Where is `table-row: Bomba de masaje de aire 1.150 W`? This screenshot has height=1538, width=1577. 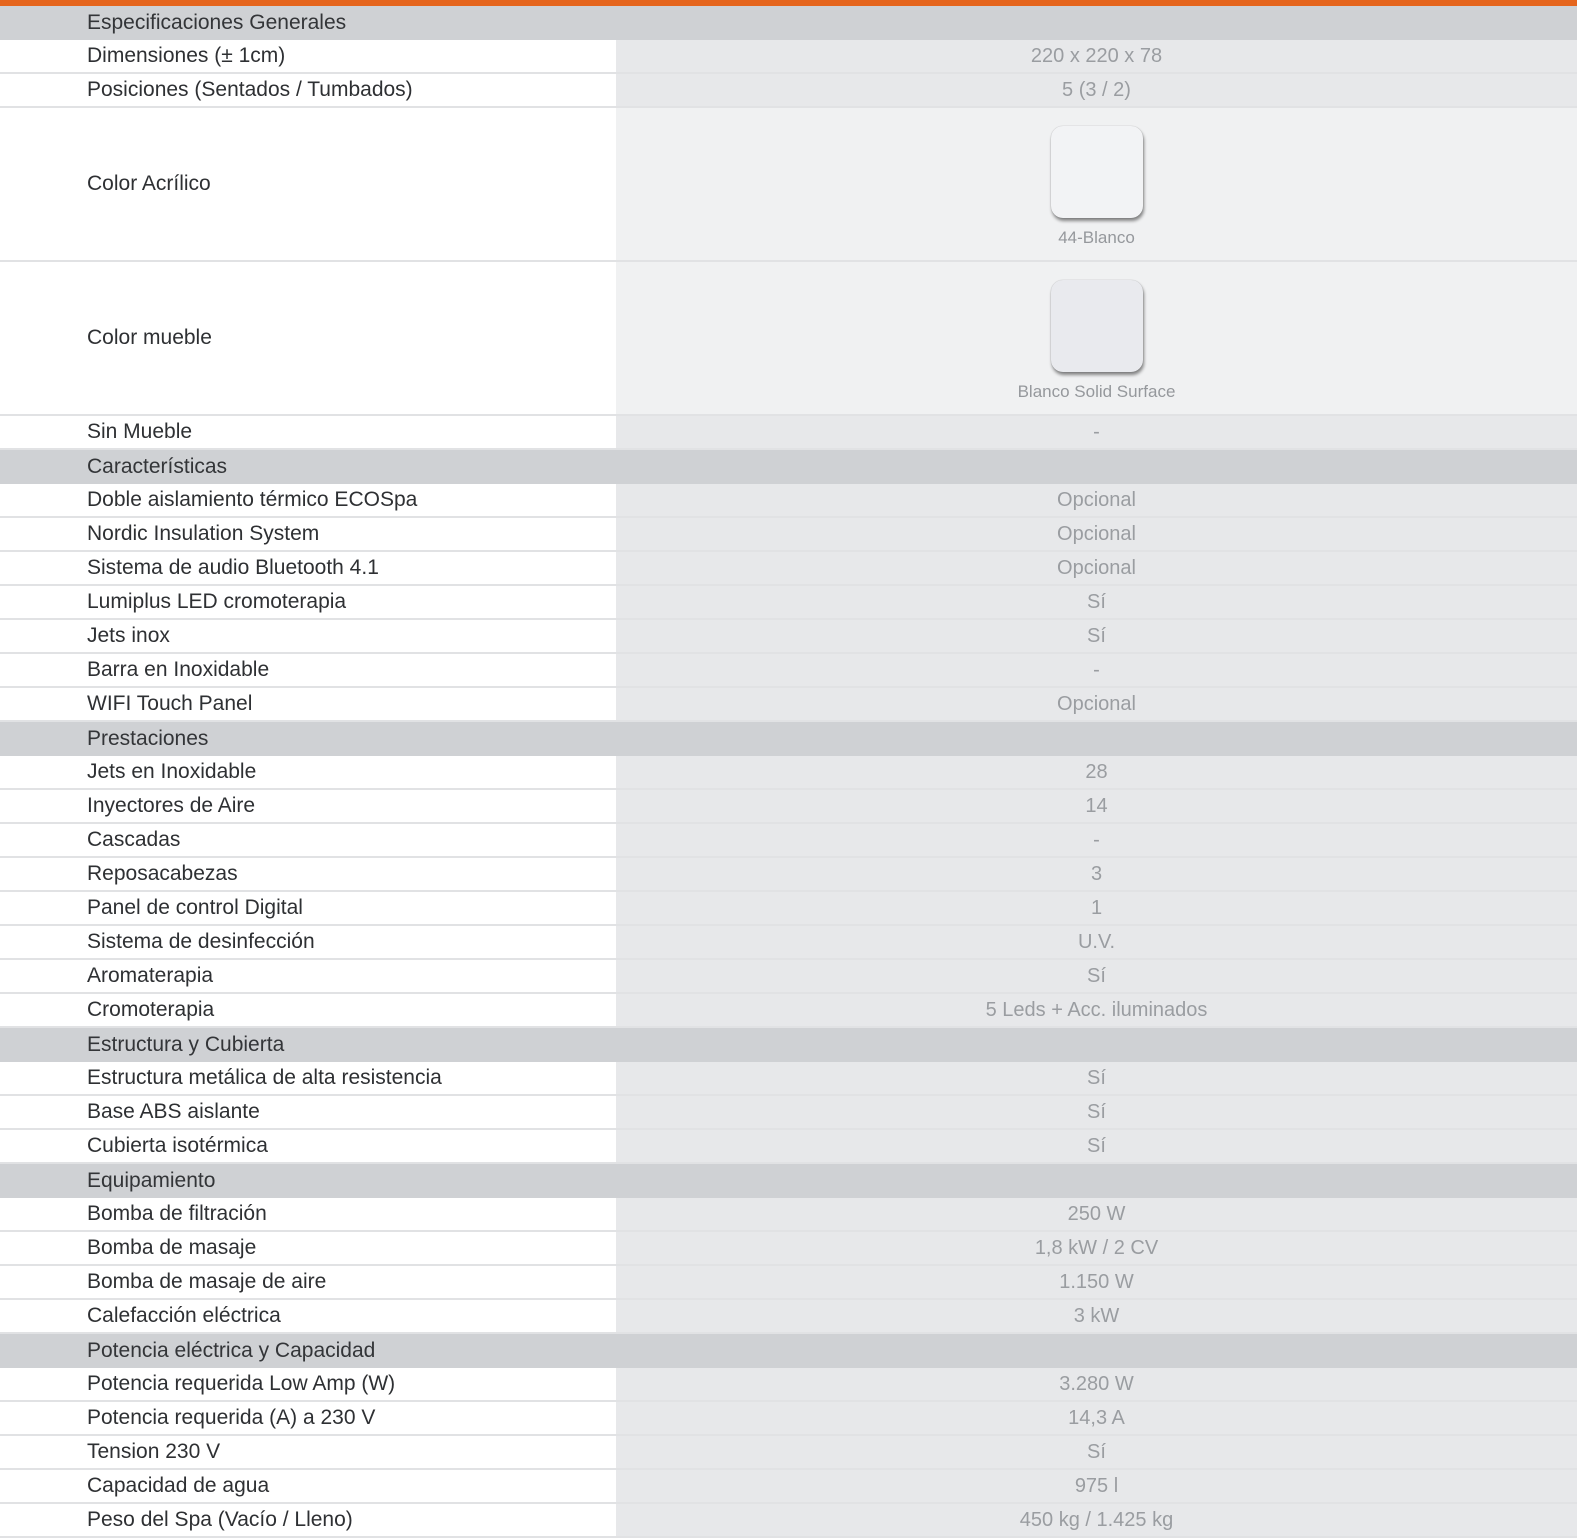
table-row: Bomba de masaje de aire 1.150 W is located at coordinates (788, 1283).